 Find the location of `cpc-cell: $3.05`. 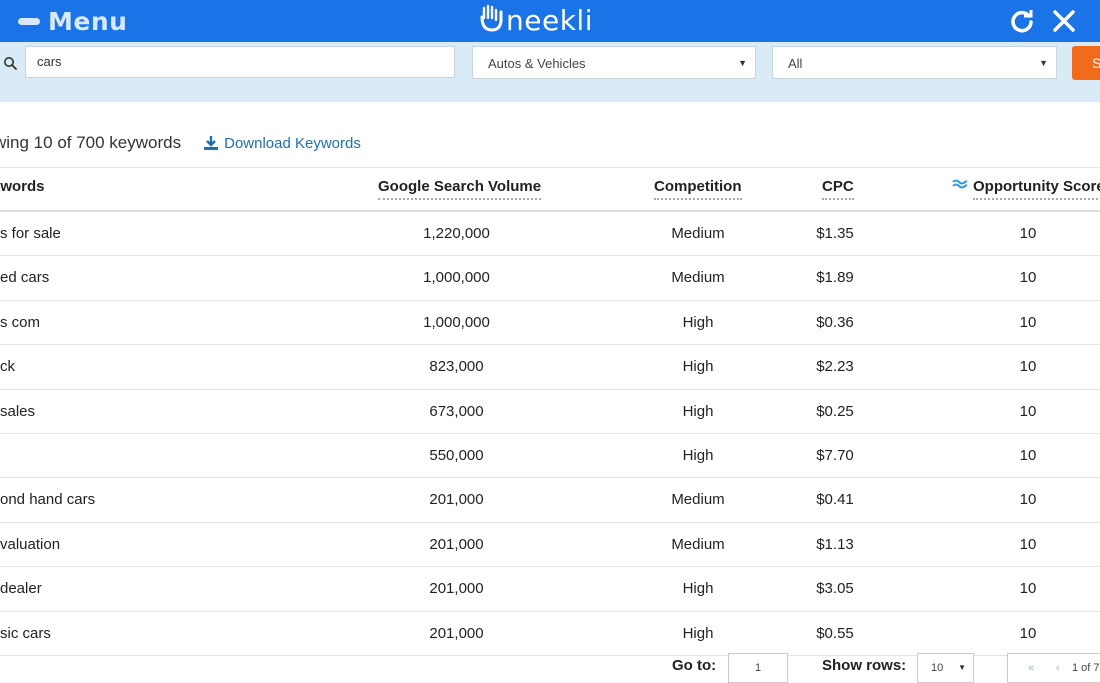

cpc-cell: $3.05 is located at coordinates (835, 589).